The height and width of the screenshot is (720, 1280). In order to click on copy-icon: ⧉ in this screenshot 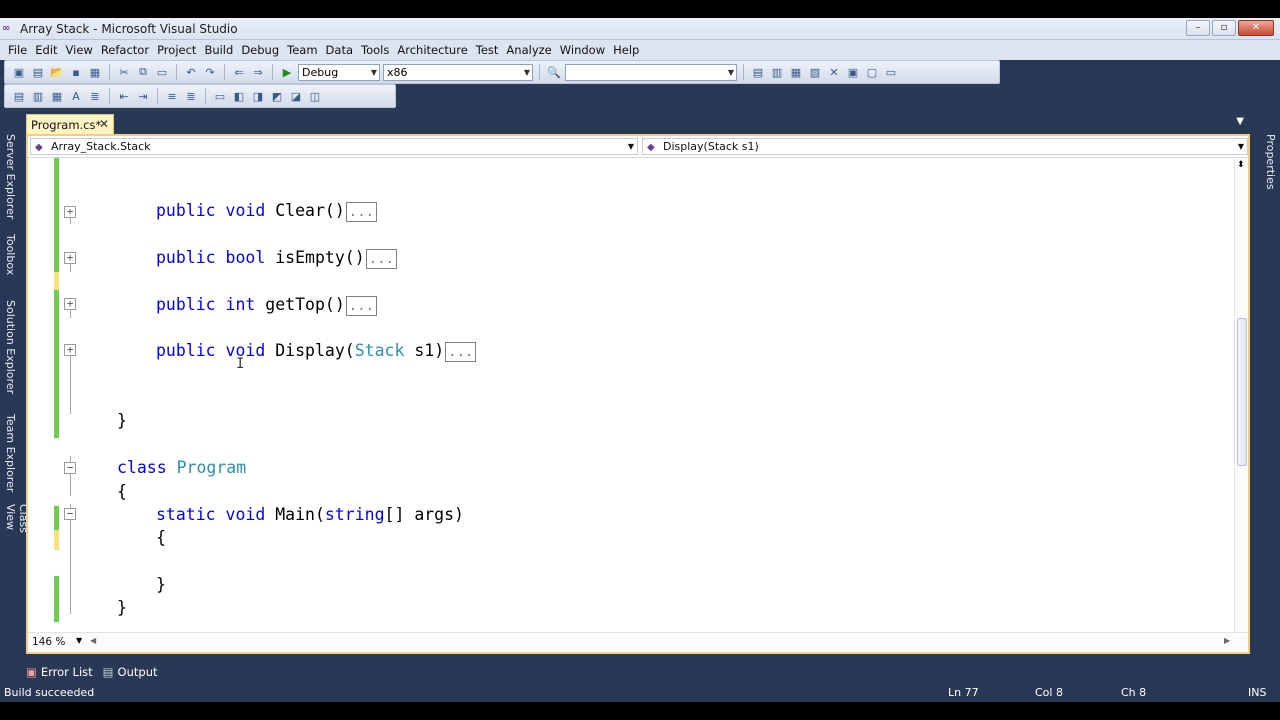, I will do `click(143, 72)`.